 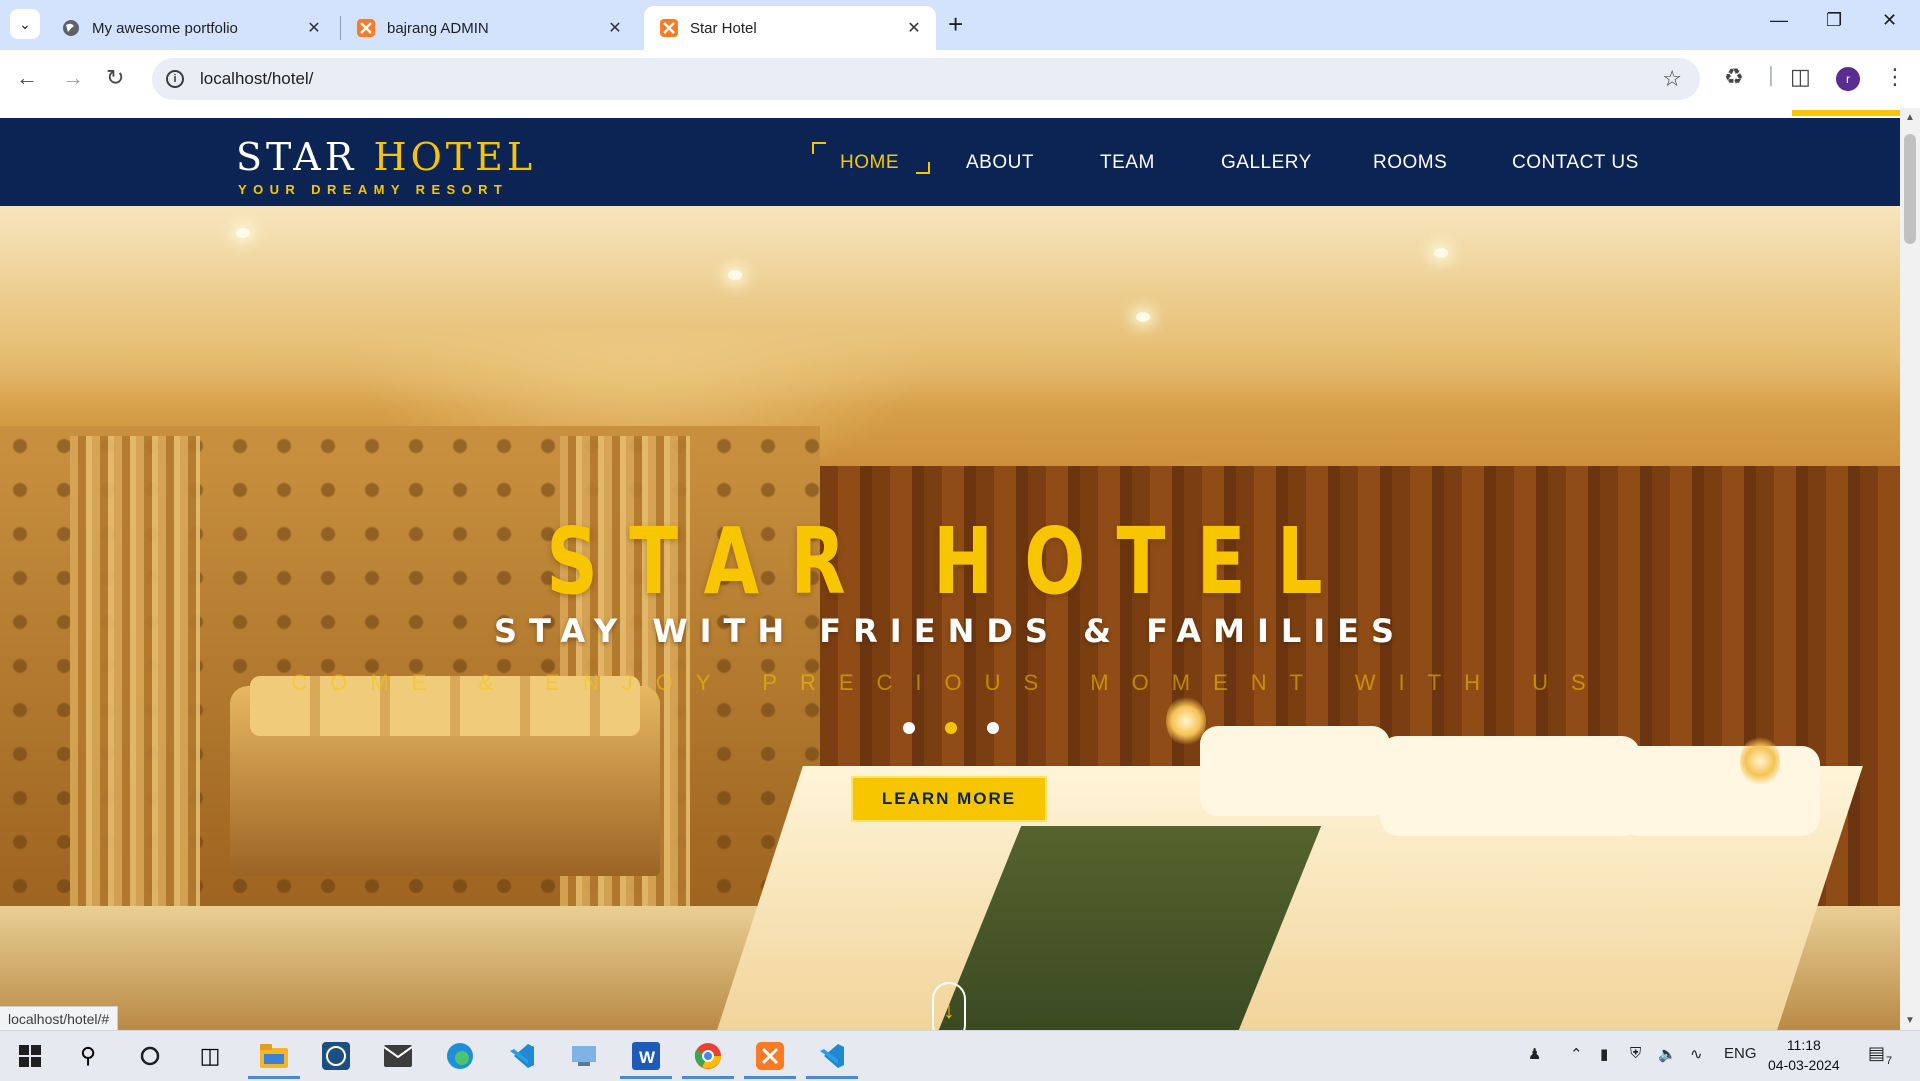 I want to click on arrow-down-icon: ↓, so click(x=949, y=1010).